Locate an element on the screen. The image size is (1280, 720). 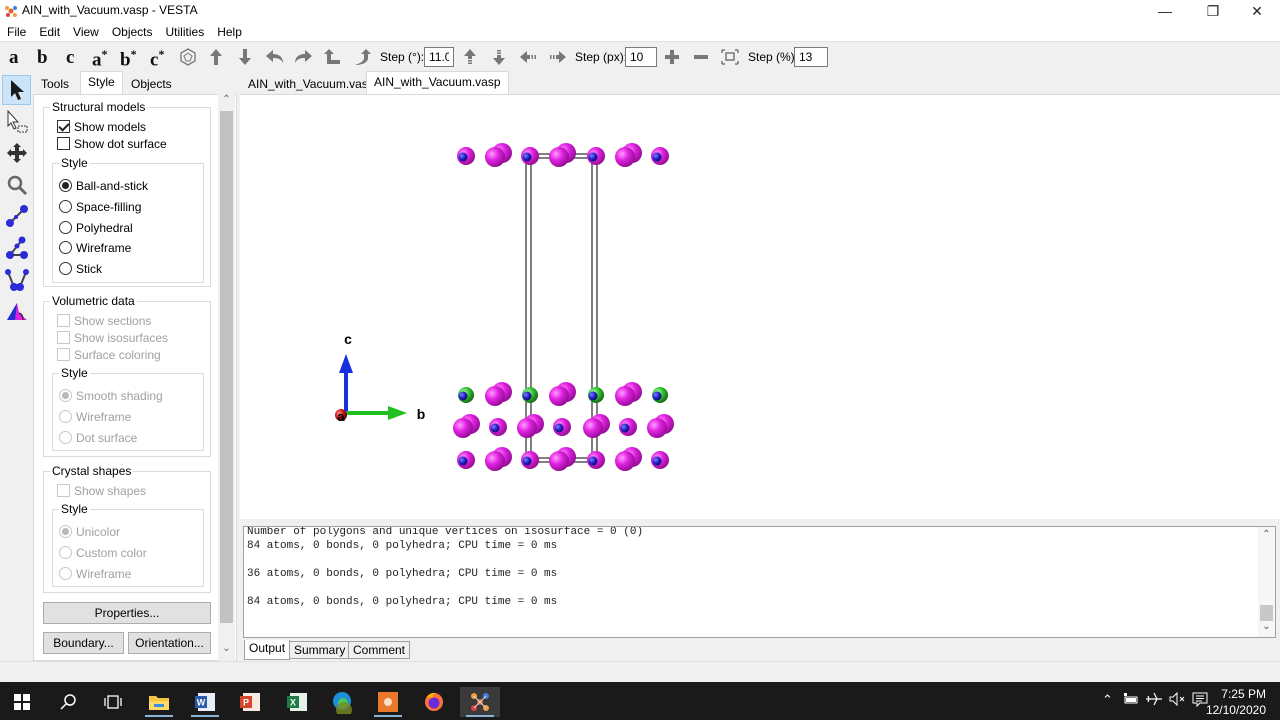
move-left-icon is located at coordinates (529, 57).